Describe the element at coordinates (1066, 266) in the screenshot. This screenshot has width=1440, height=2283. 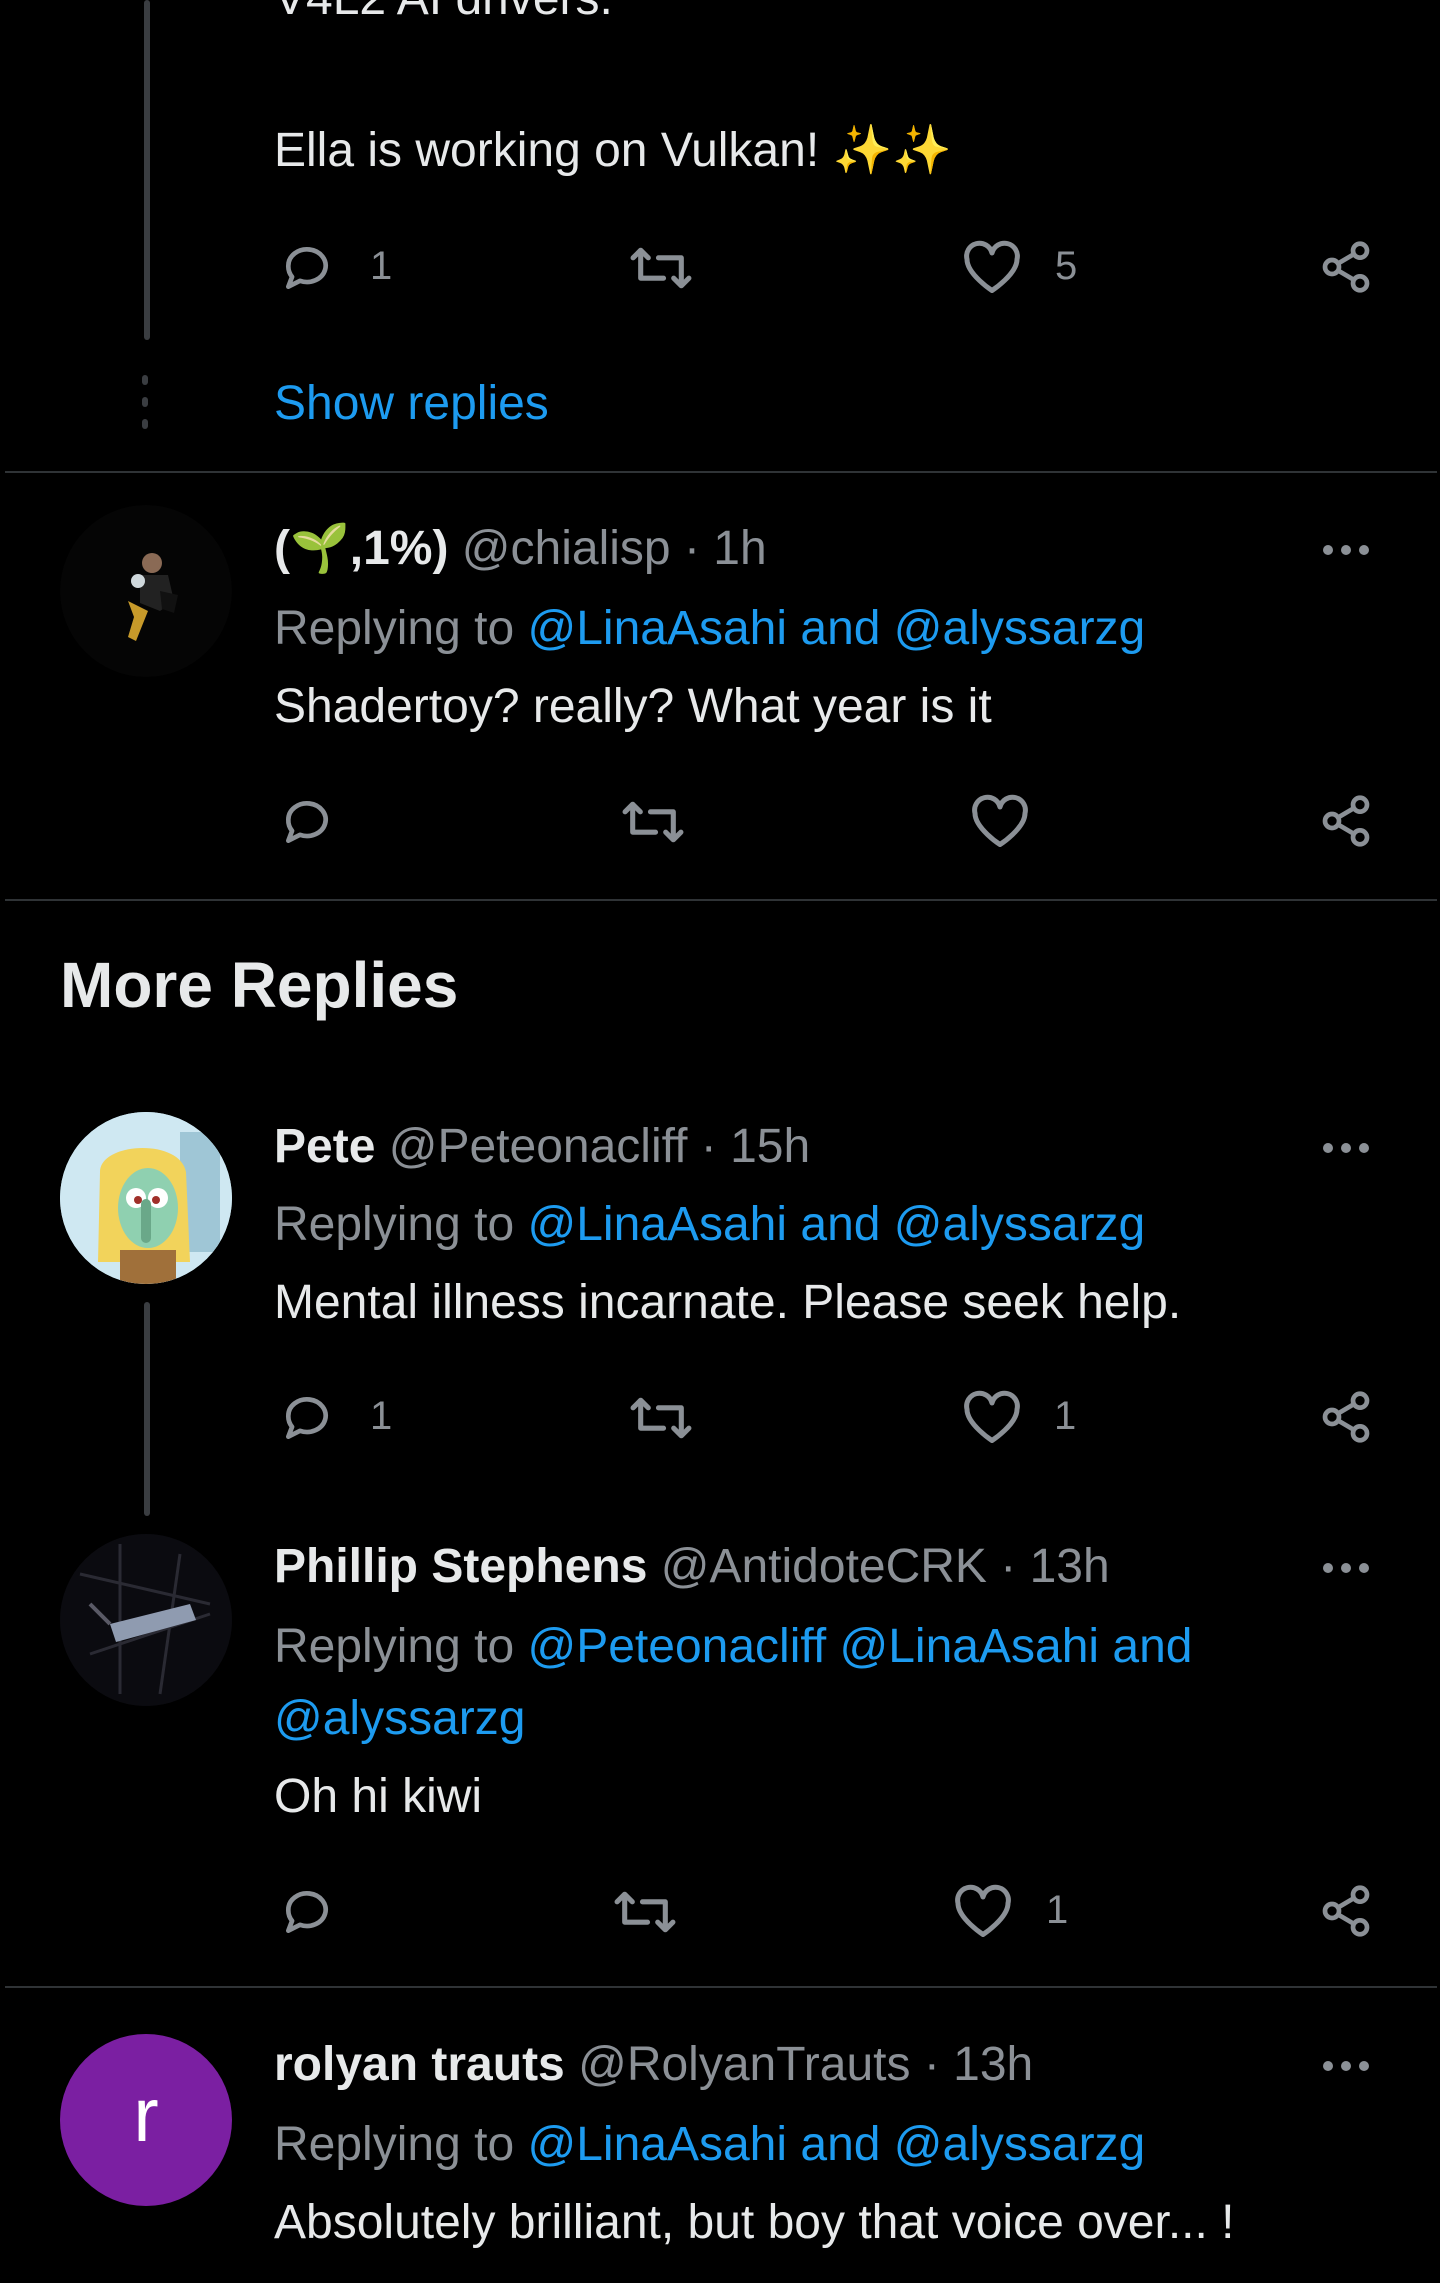
I see `like-count: 5` at that location.